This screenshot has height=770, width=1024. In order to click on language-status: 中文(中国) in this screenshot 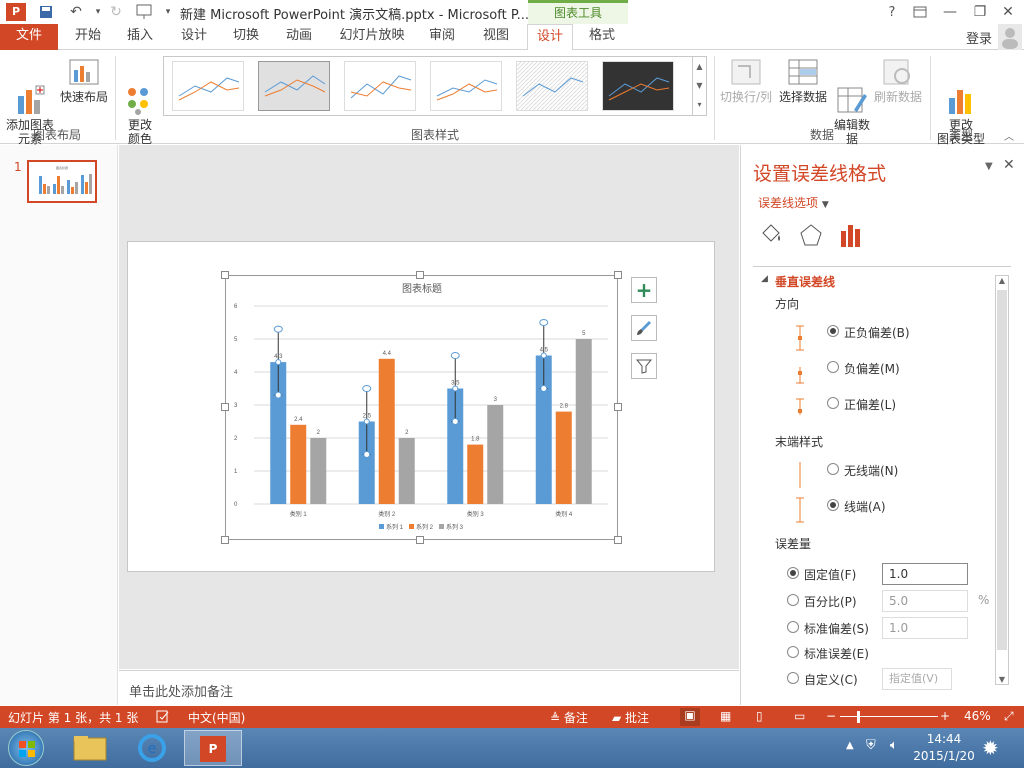, I will do `click(216, 717)`.